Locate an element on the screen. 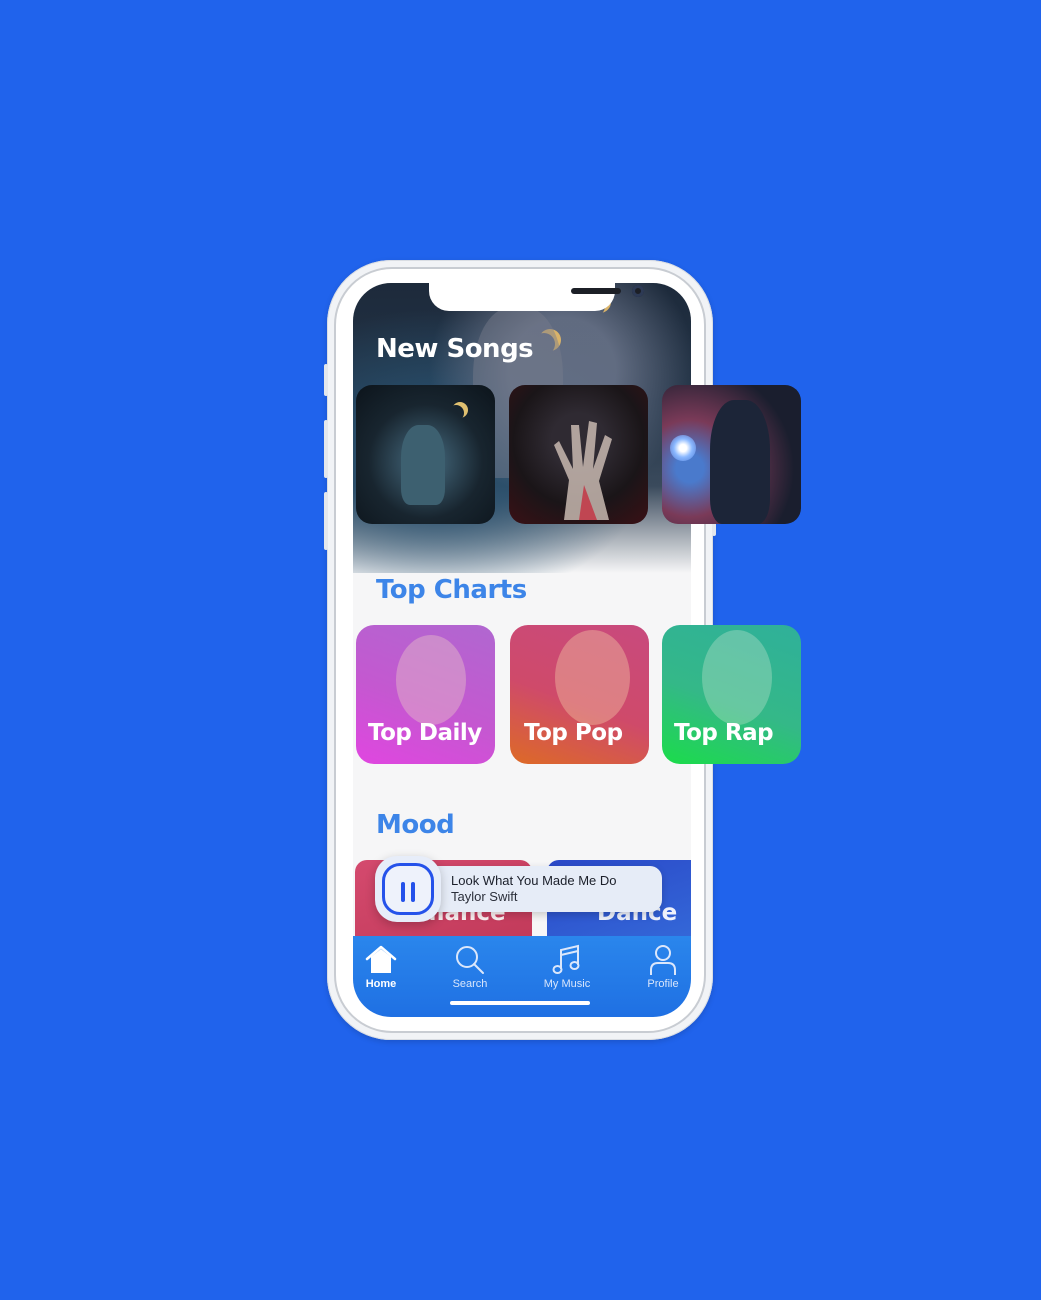  search-icon is located at coordinates (470, 960).